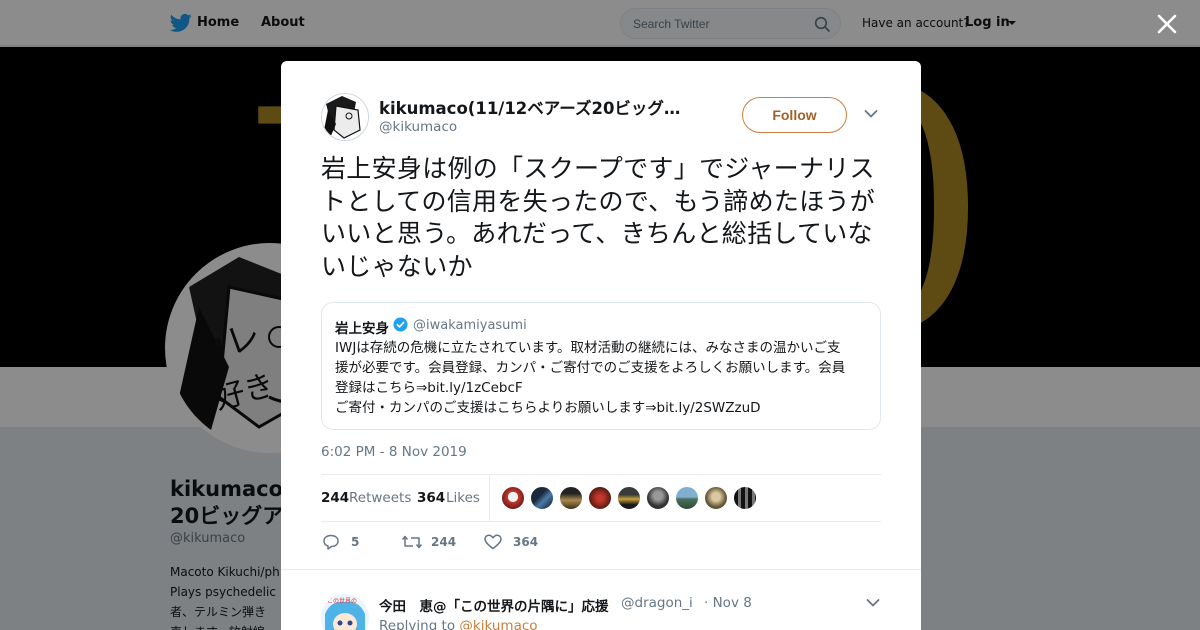  Describe the element at coordinates (431, 498) in the screenshot. I see `like-stat-count: 364` at that location.